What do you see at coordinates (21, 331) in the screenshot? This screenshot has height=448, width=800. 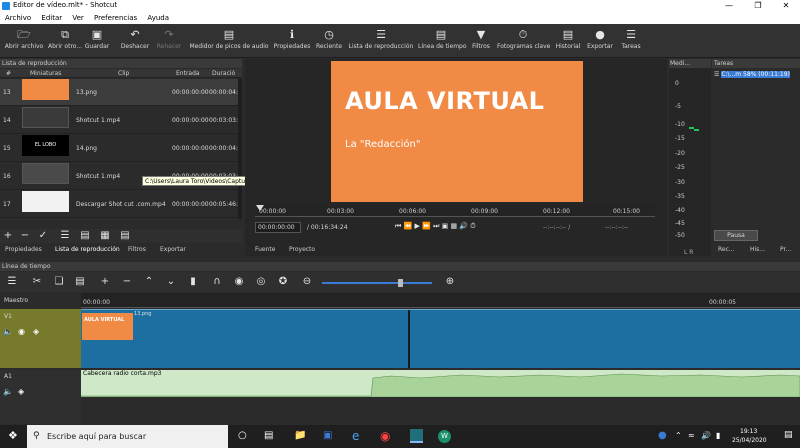 I see `visibility-icon: ◉` at bounding box center [21, 331].